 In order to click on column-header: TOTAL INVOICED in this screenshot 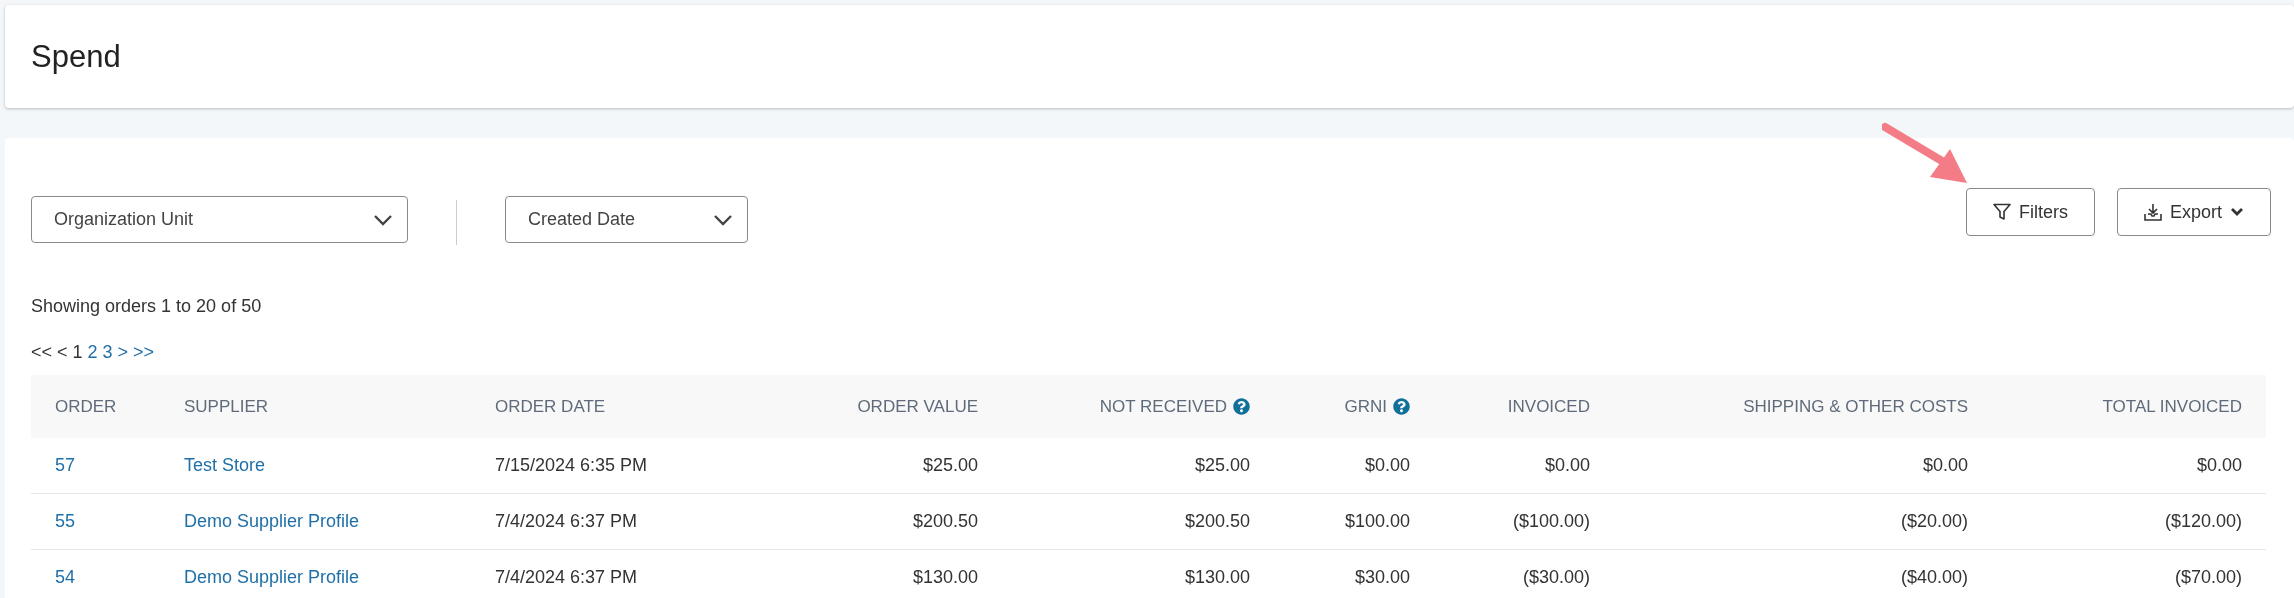, I will do `click(2129, 406)`.